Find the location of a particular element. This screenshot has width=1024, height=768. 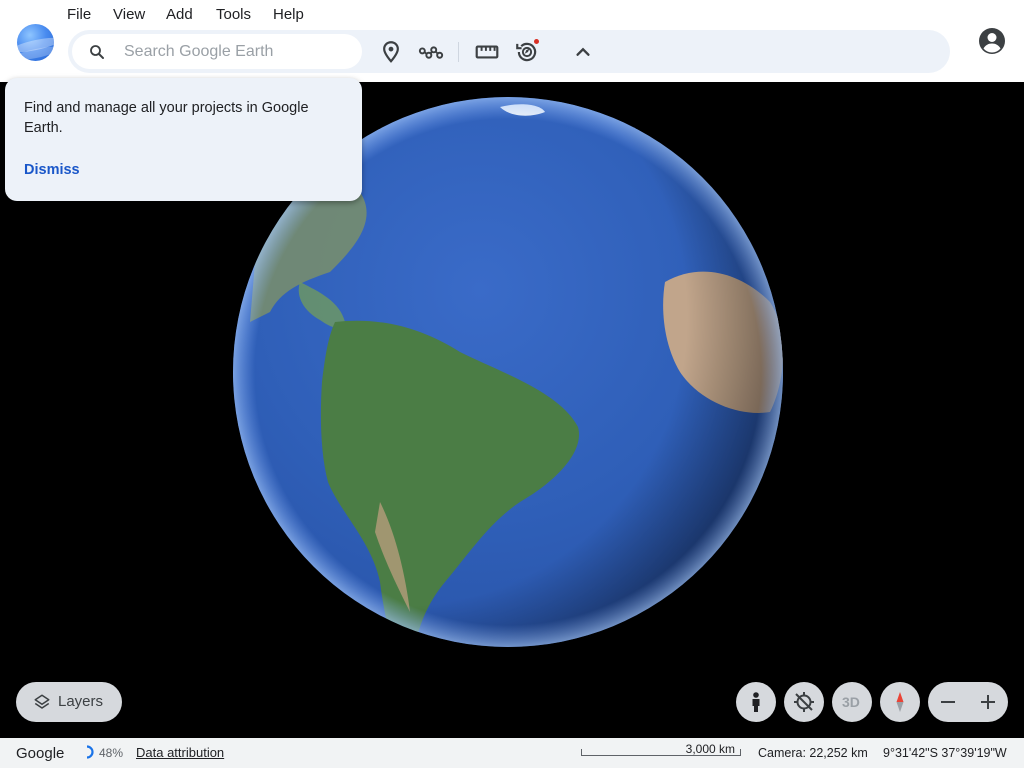

camera-altitude: Camera: 22,252 km is located at coordinates (813, 753).